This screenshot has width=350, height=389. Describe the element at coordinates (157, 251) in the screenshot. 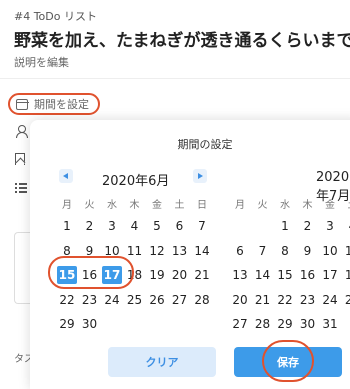

I see `calendar-day: 12` at that location.